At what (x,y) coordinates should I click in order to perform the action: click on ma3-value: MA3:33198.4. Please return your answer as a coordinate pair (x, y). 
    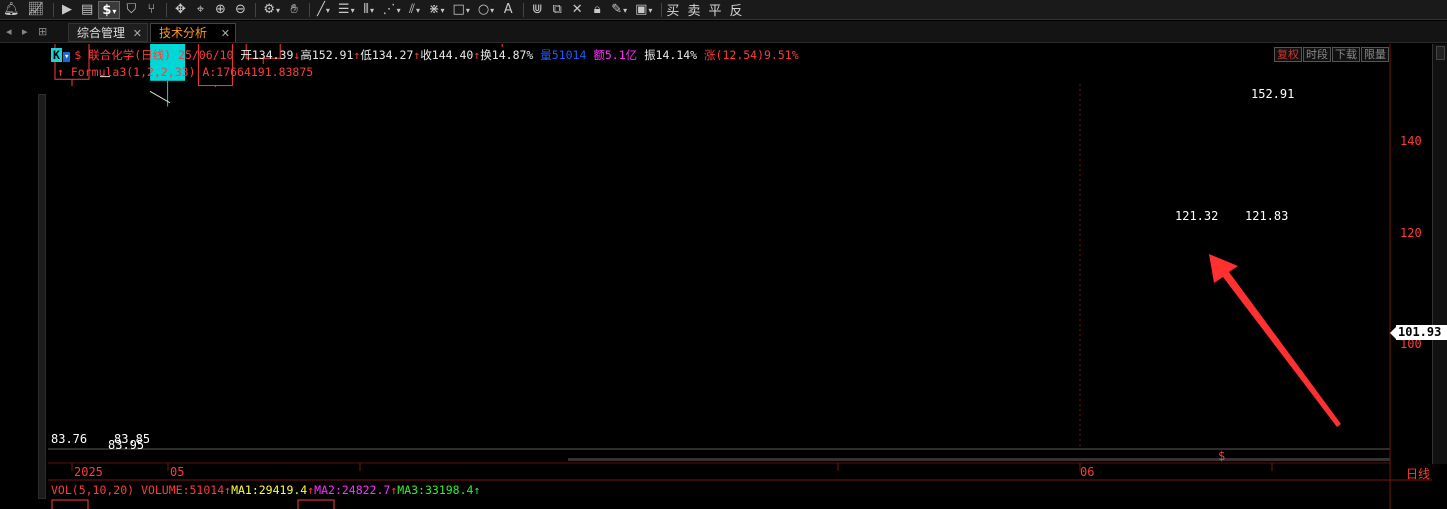
    Looking at the image, I should click on (435, 490).